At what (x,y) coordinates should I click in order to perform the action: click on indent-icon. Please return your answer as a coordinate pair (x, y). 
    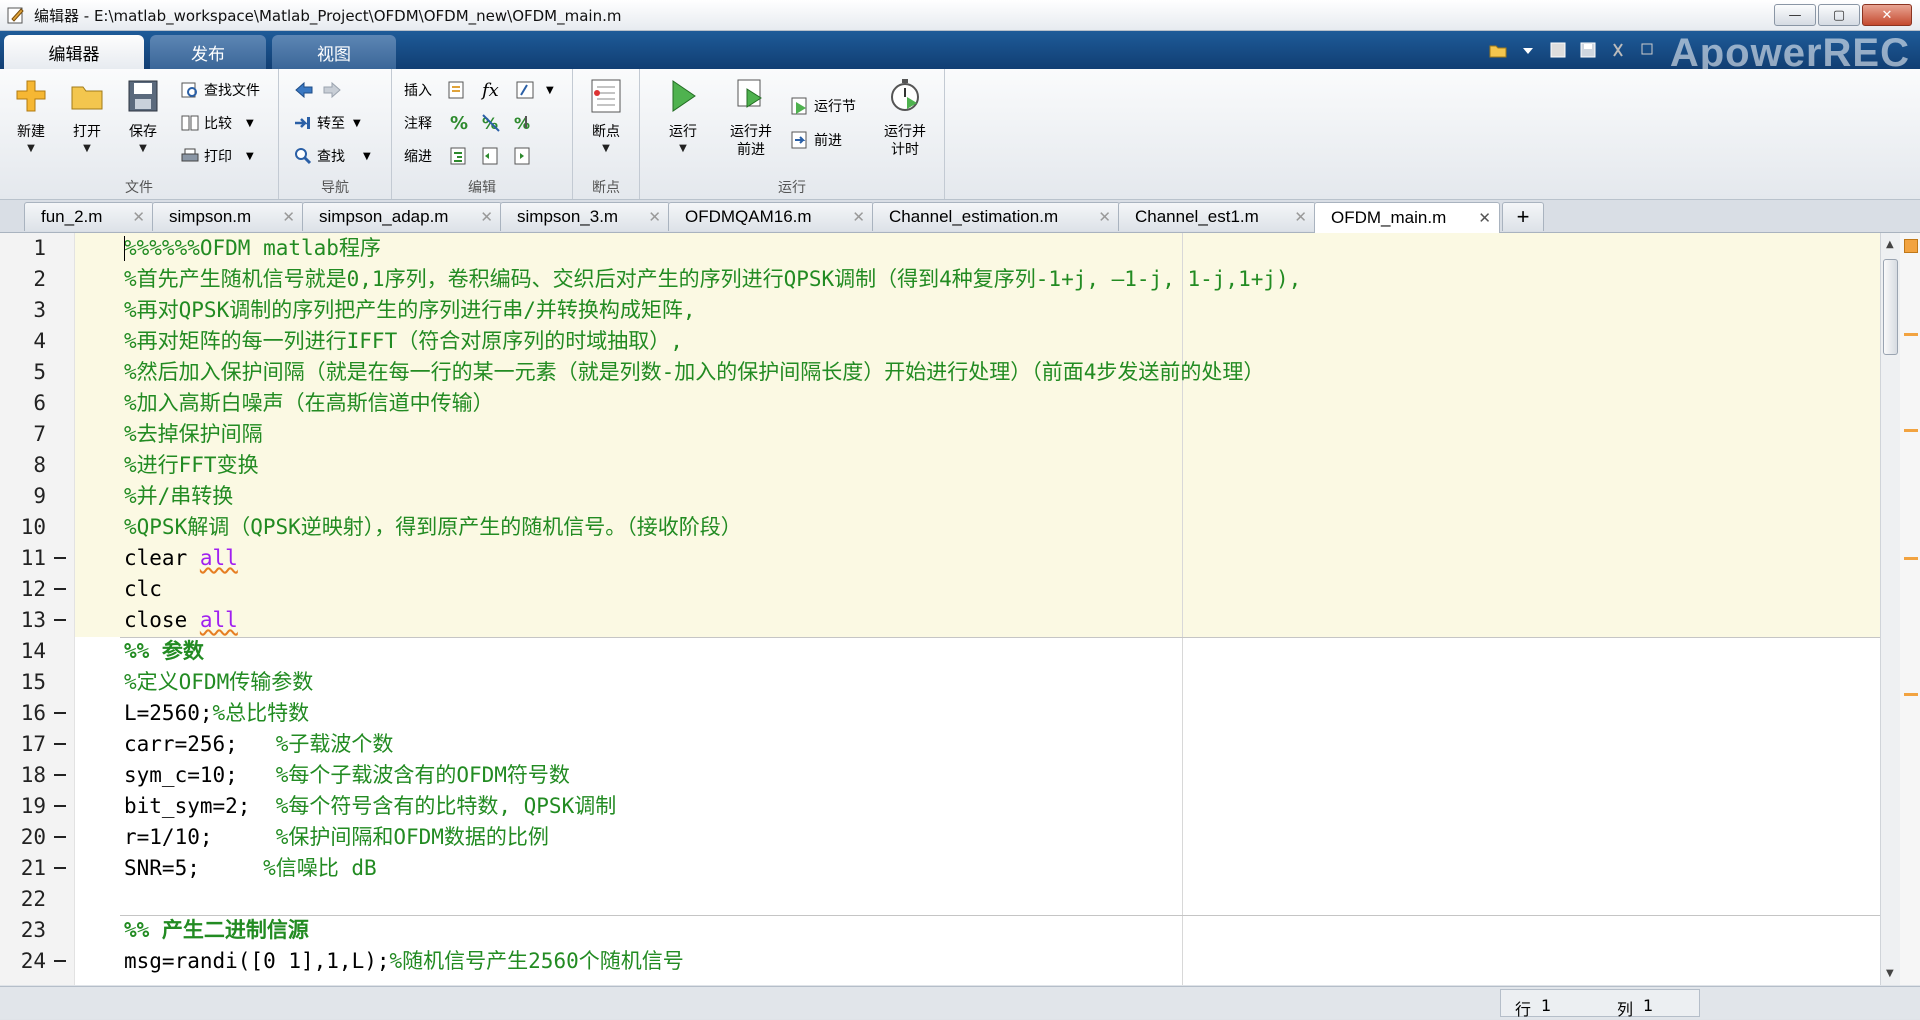
    Looking at the image, I should click on (491, 156).